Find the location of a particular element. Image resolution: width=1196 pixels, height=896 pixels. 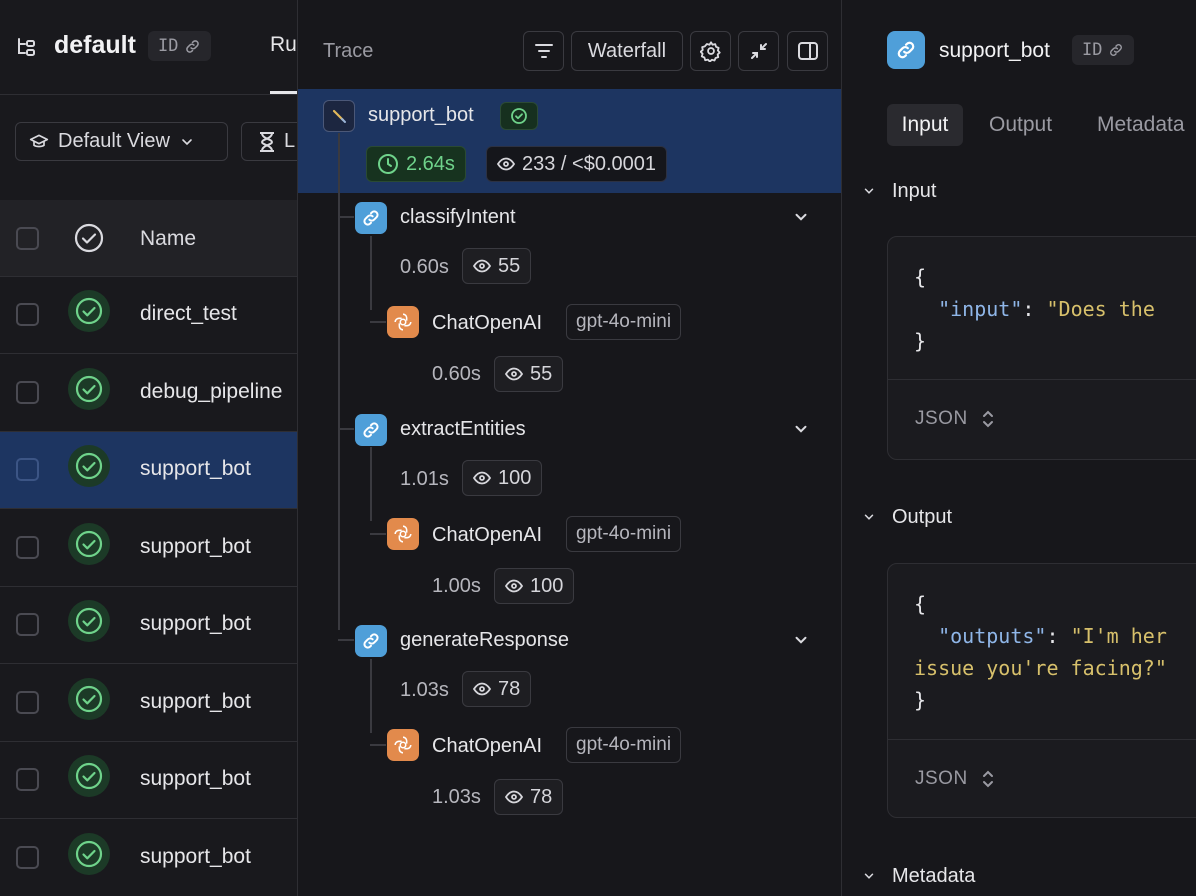

chain-node-latency: 0.60s is located at coordinates (424, 267).